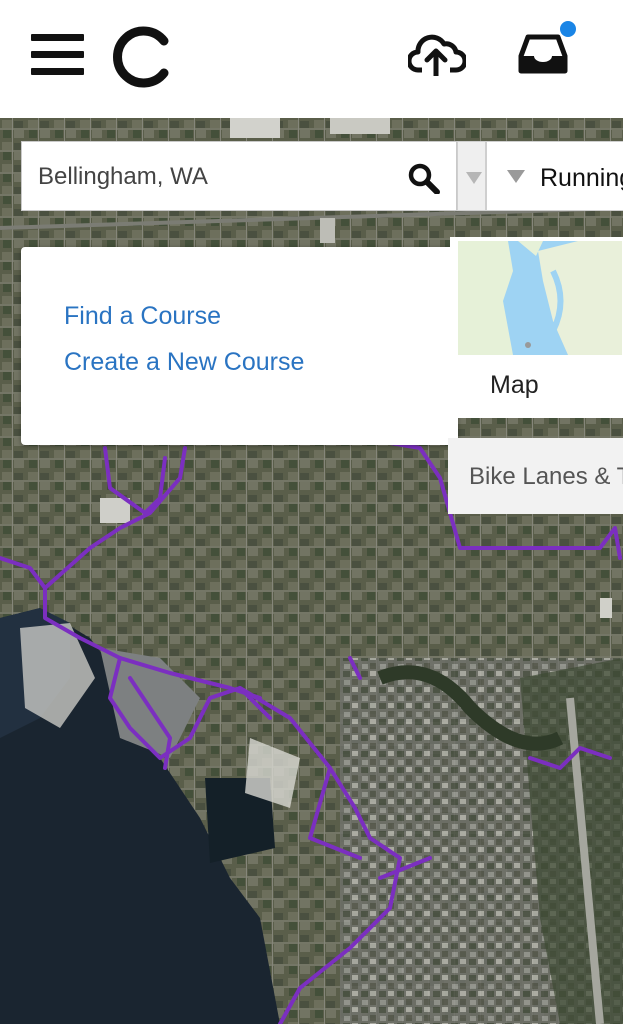 The height and width of the screenshot is (1024, 623). I want to click on location-search-box, so click(239, 176).